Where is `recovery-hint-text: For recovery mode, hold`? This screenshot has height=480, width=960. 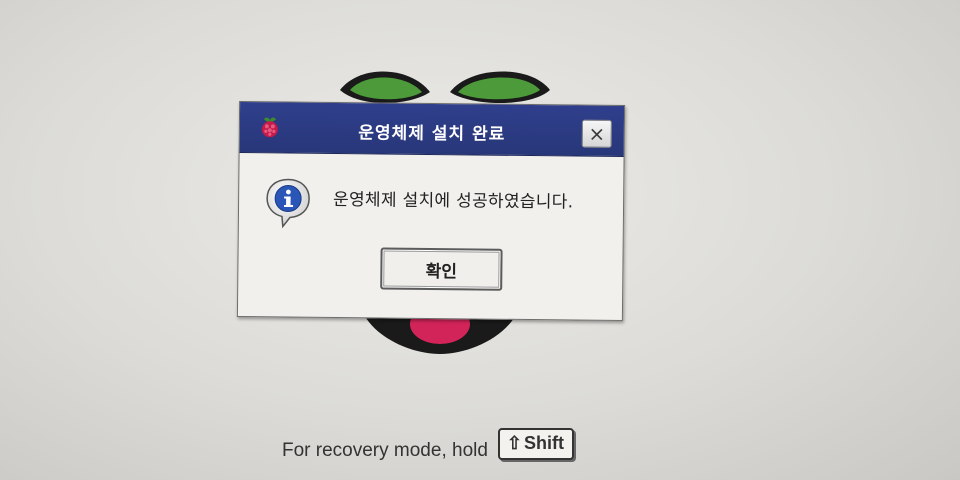
recovery-hint-text: For recovery mode, hold is located at coordinates (385, 450).